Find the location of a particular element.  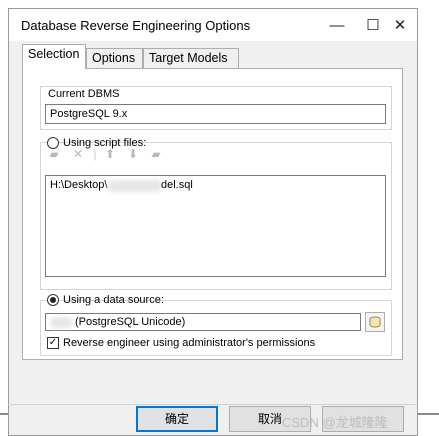

tab-target-models: Target Models is located at coordinates (191, 58).